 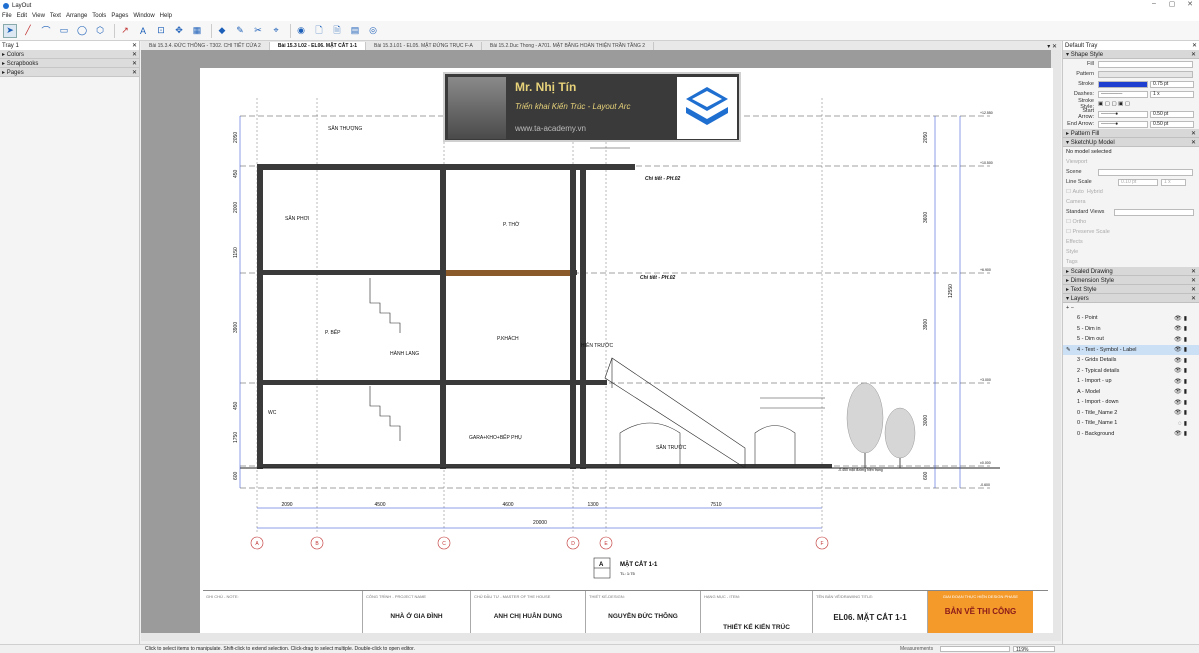 I want to click on menu-view: View, so click(x=38, y=16).